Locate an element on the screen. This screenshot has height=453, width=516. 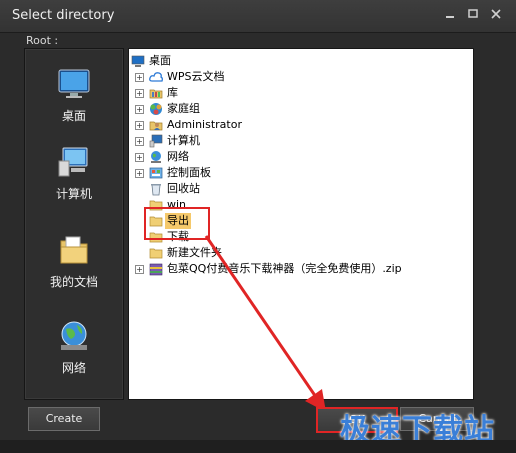
place-label: 桌面 is located at coordinates (73, 116).